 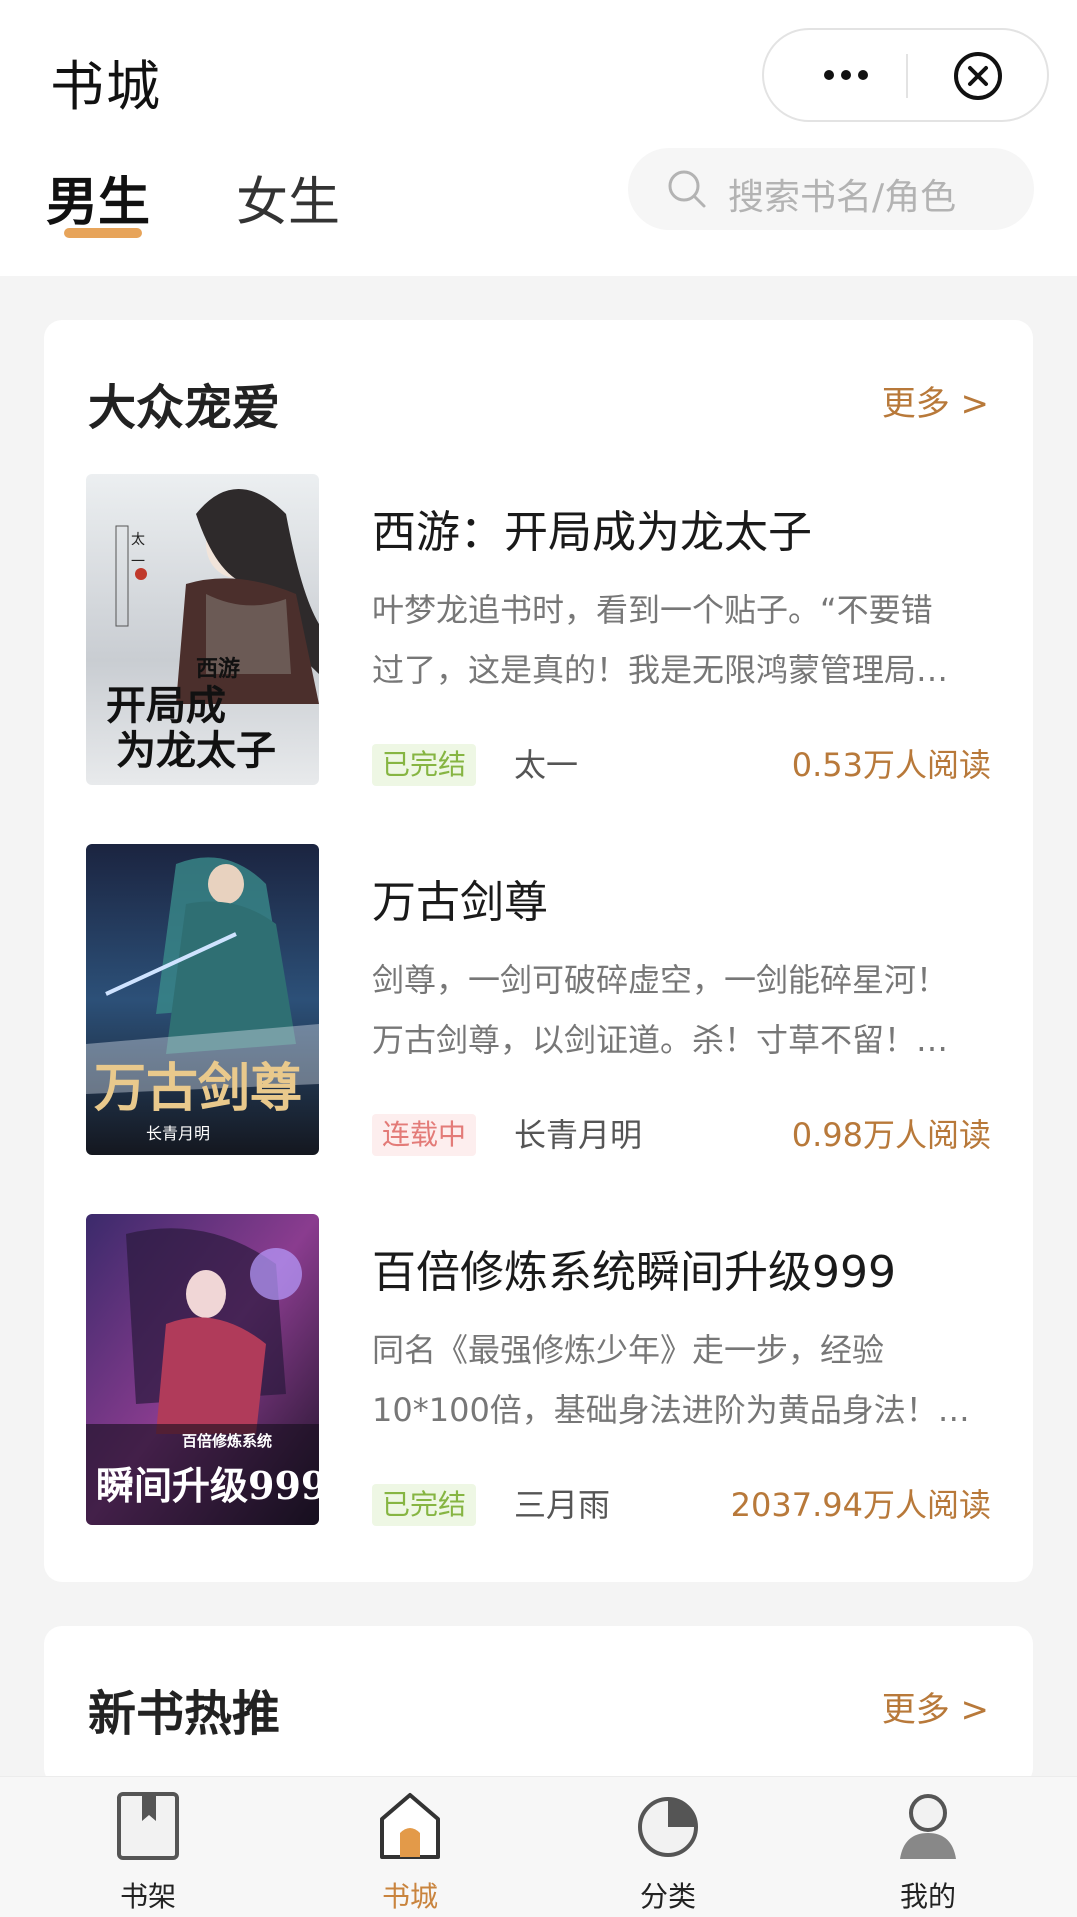 What do you see at coordinates (846, 75) in the screenshot?
I see `more-options-icon` at bounding box center [846, 75].